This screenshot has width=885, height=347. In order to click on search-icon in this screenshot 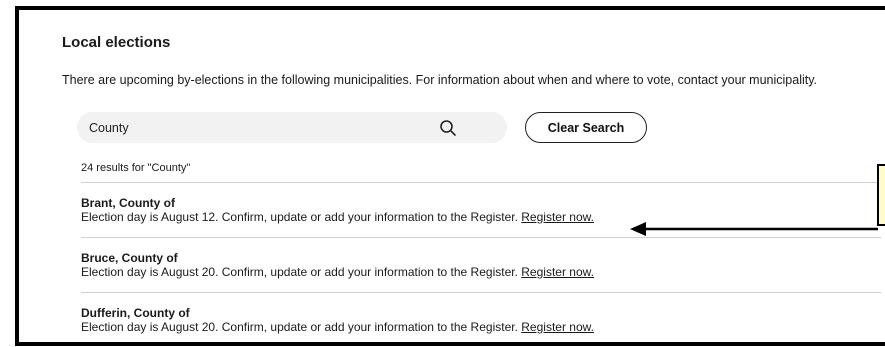, I will do `click(448, 128)`.